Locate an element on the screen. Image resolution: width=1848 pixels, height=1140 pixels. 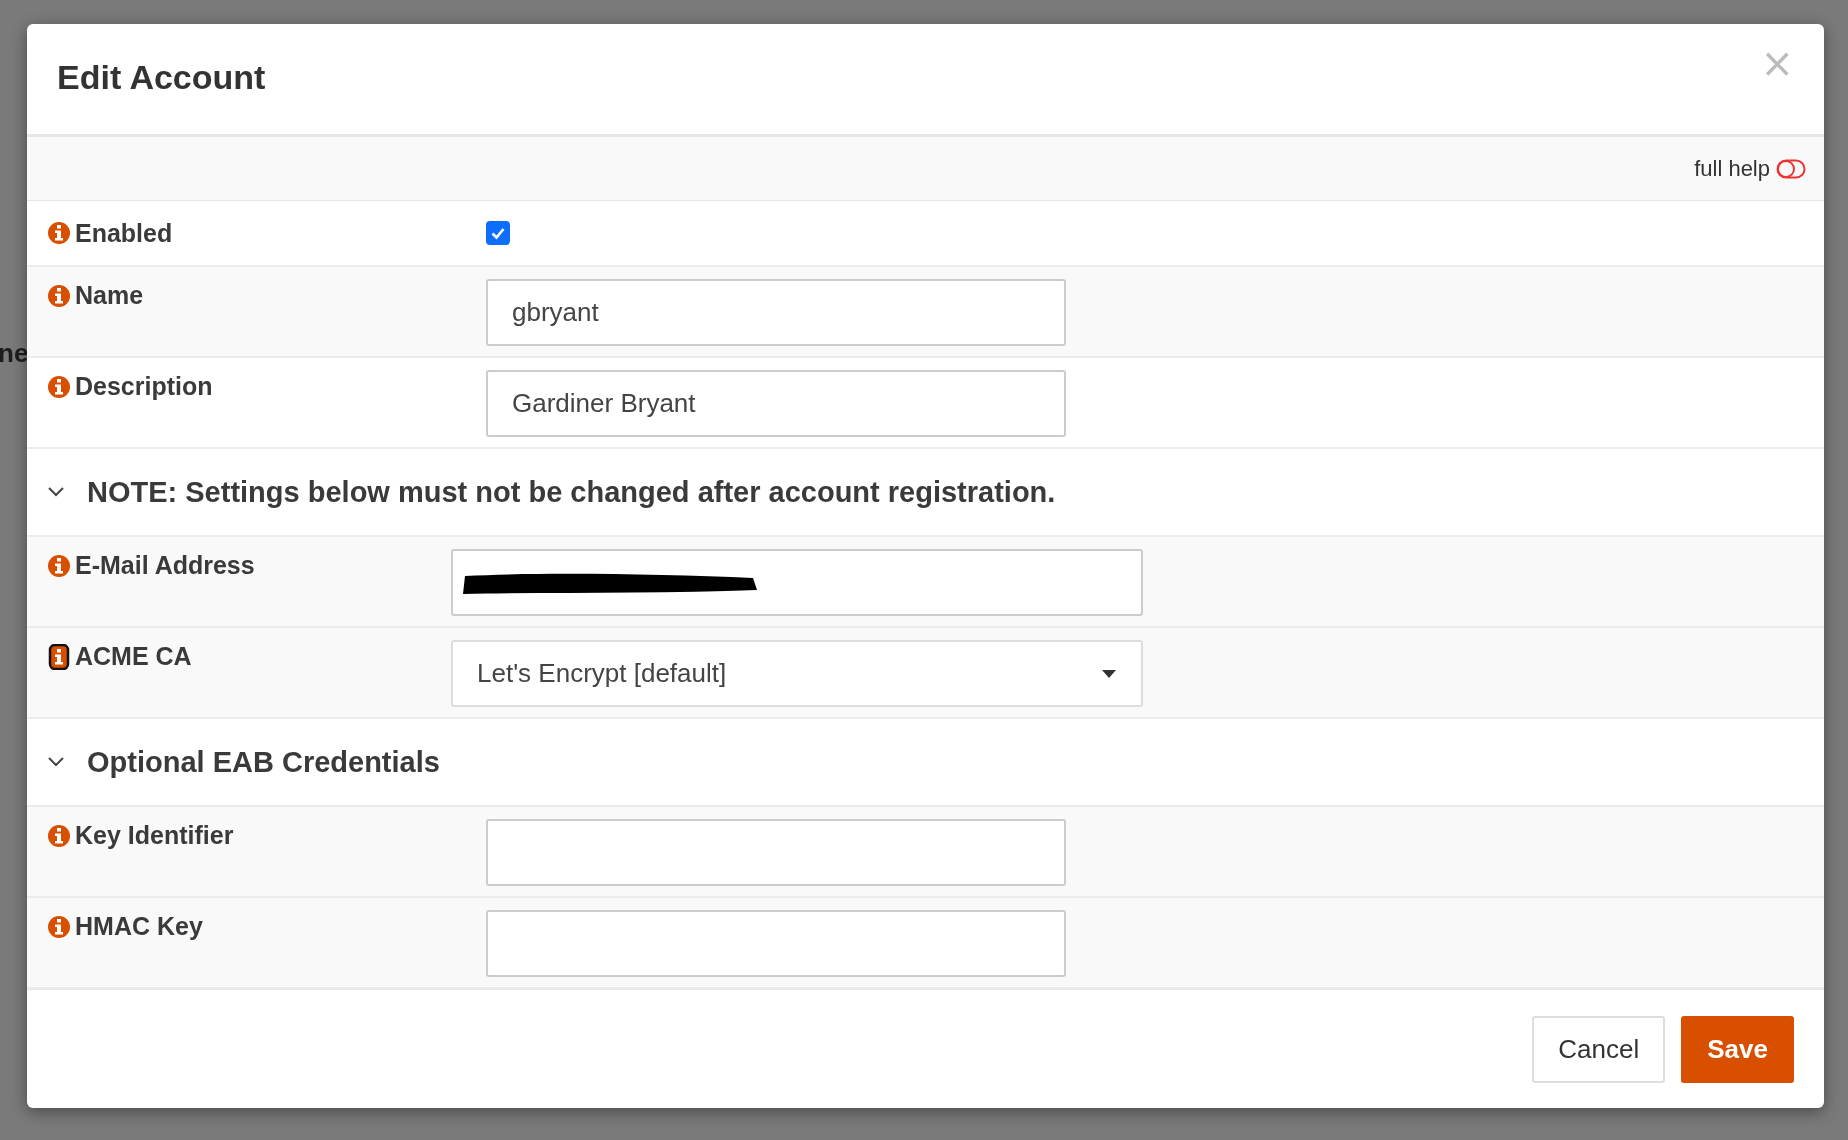
section-heading: Optional EAB Credentials is located at coordinates (263, 762).